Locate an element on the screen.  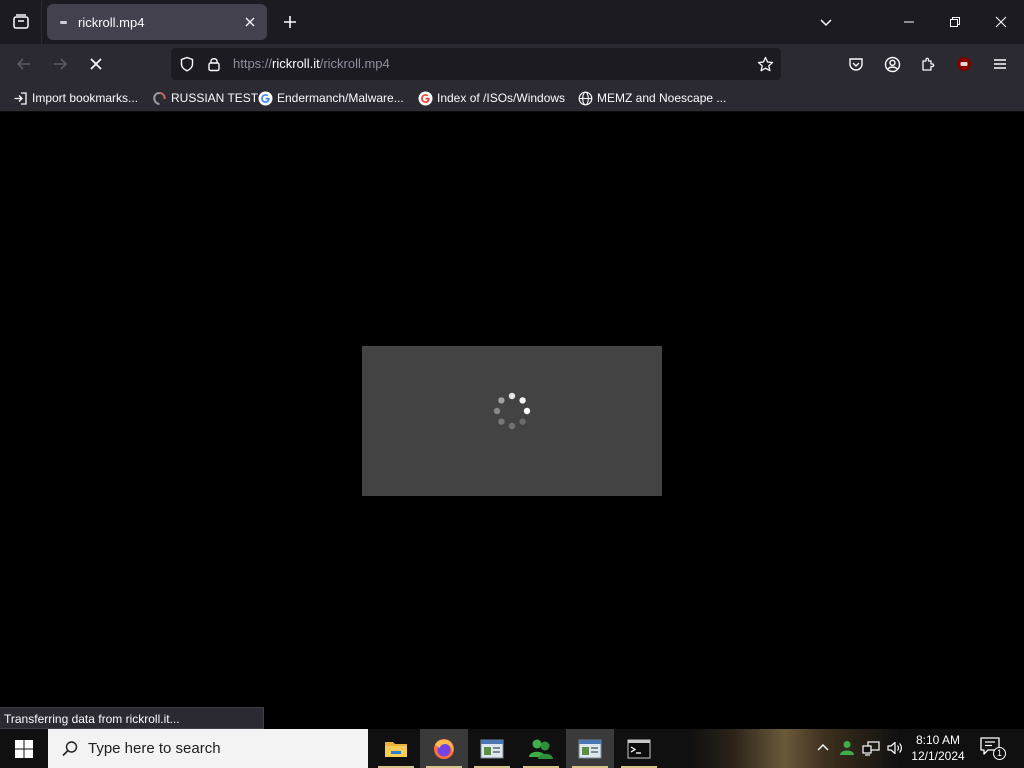
app-menu-button is located at coordinates (1000, 64).